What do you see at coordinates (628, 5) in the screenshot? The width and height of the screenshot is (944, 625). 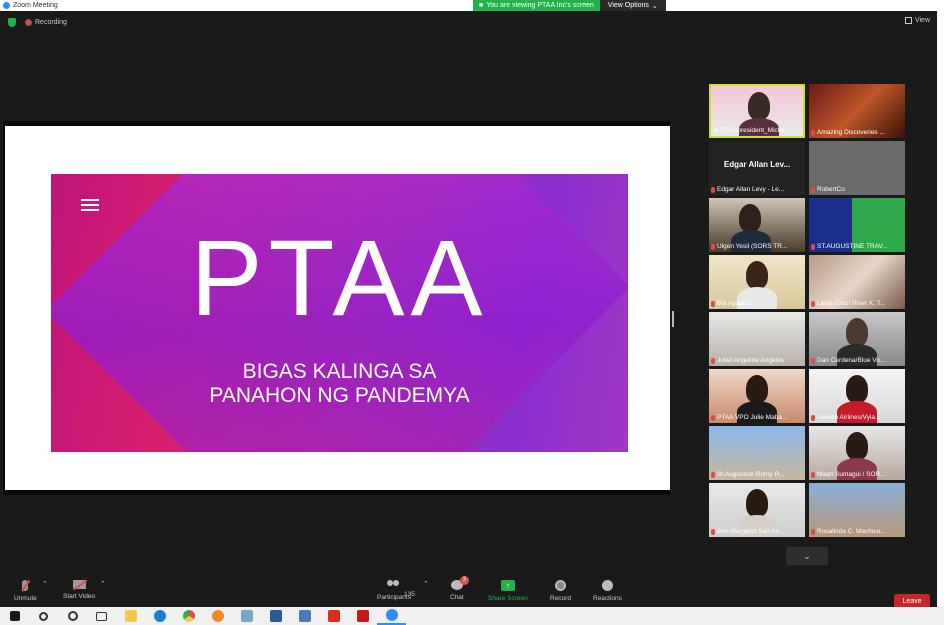 I see `view-options-label: View Options` at bounding box center [628, 5].